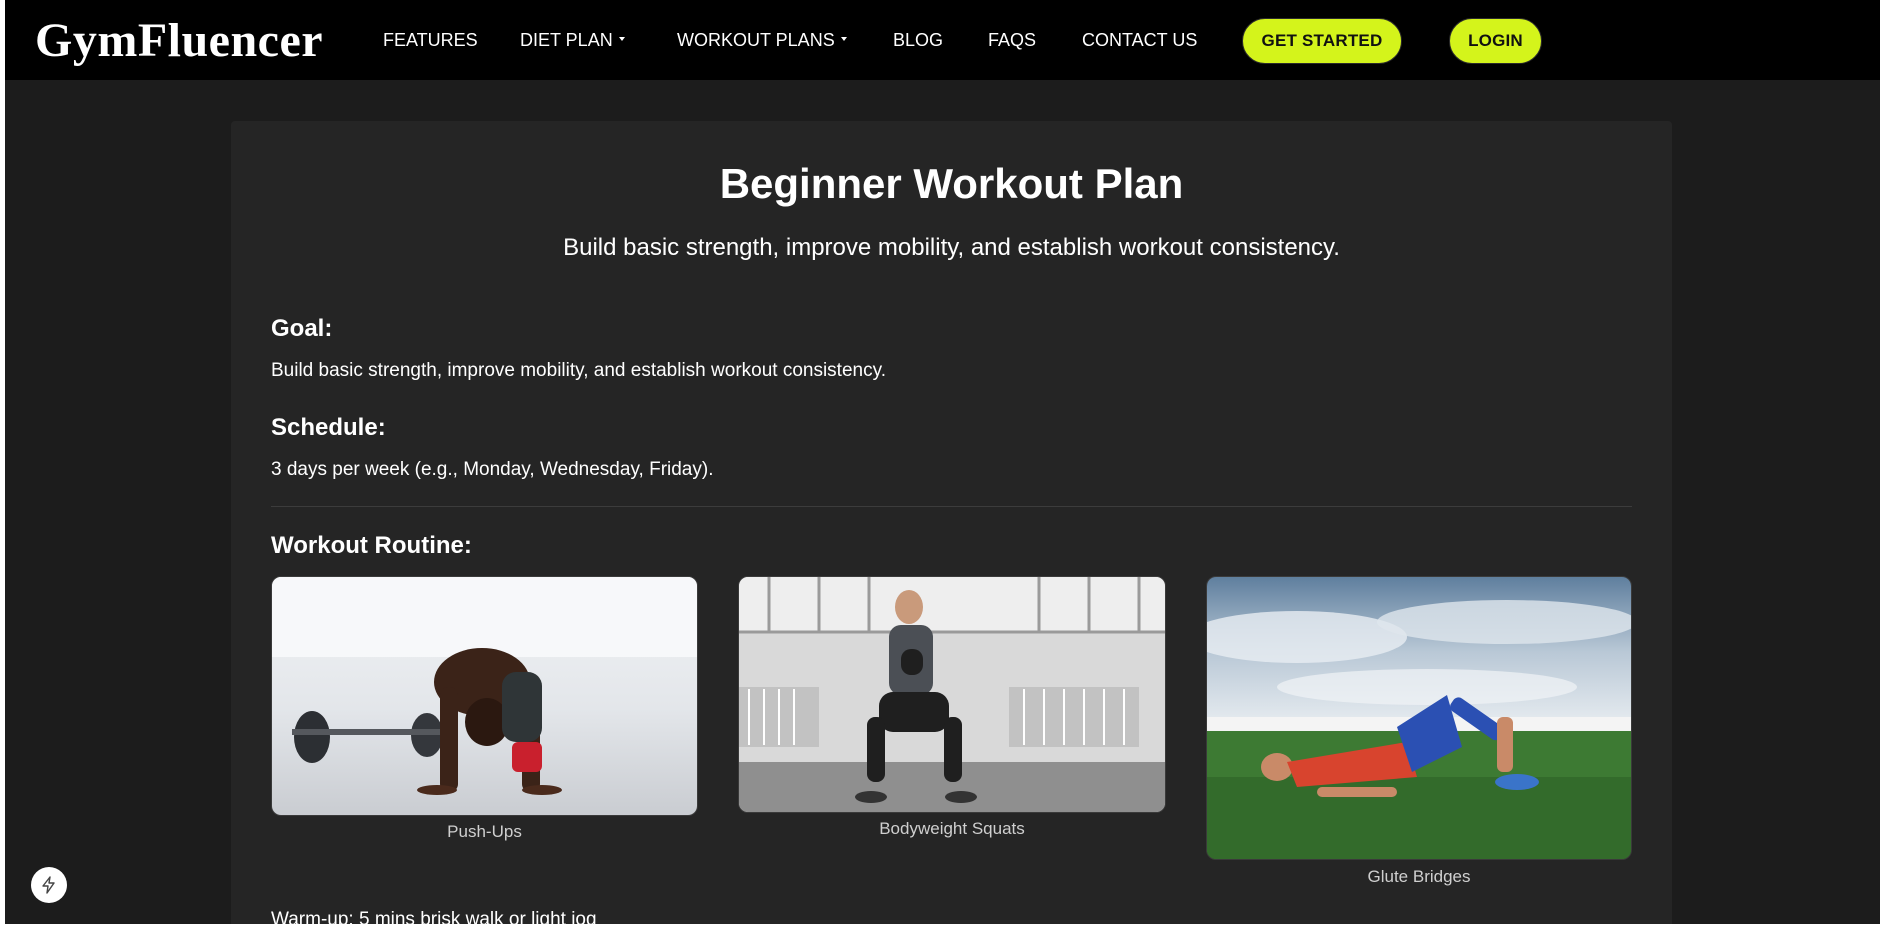 The height and width of the screenshot is (928, 1885). I want to click on nav-features-label: FEATURES, so click(430, 40).